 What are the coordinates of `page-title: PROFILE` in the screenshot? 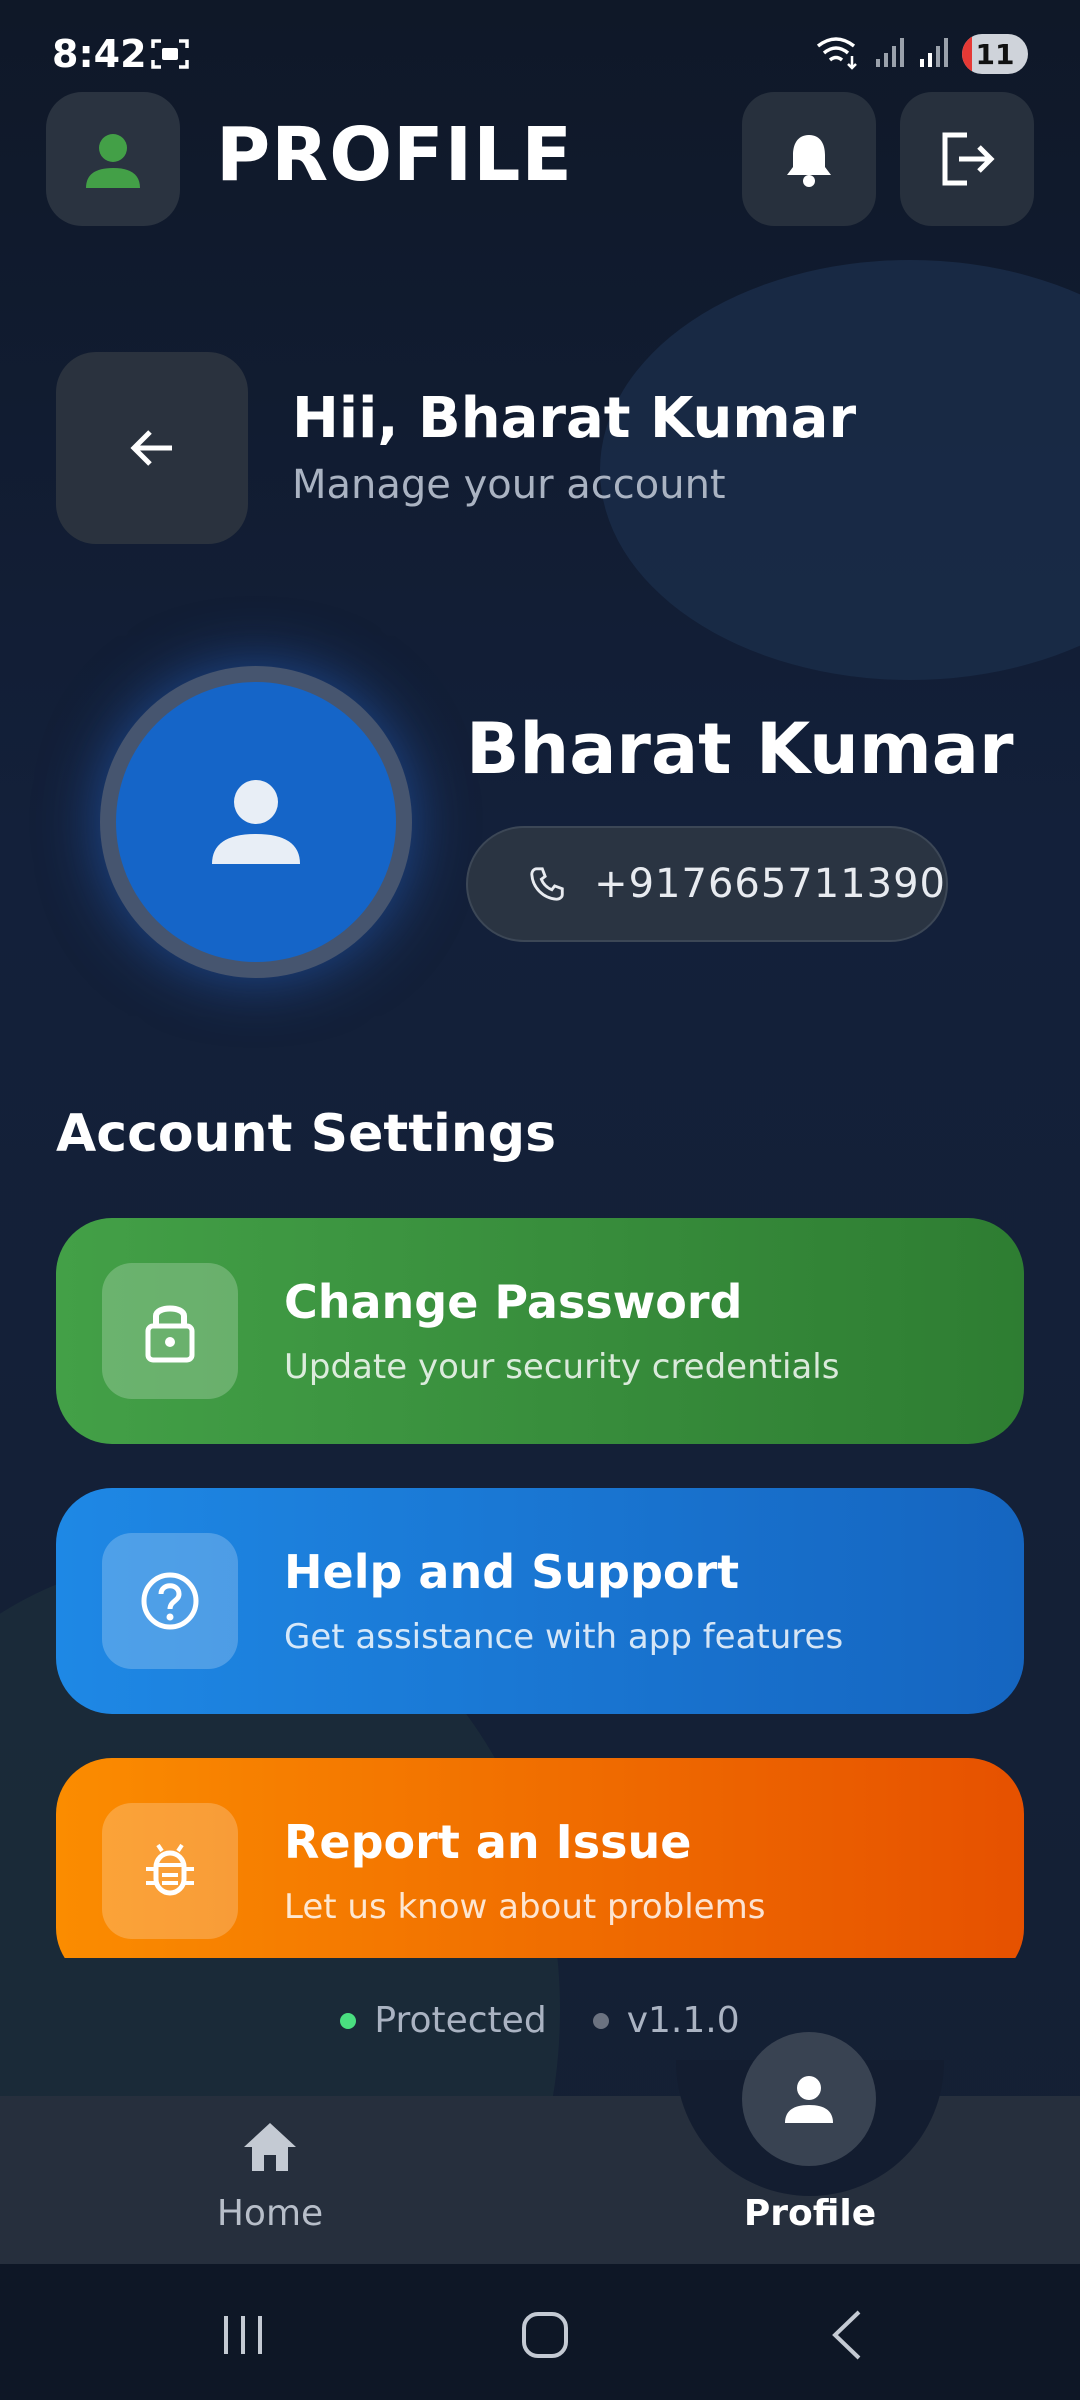 It's located at (394, 155).